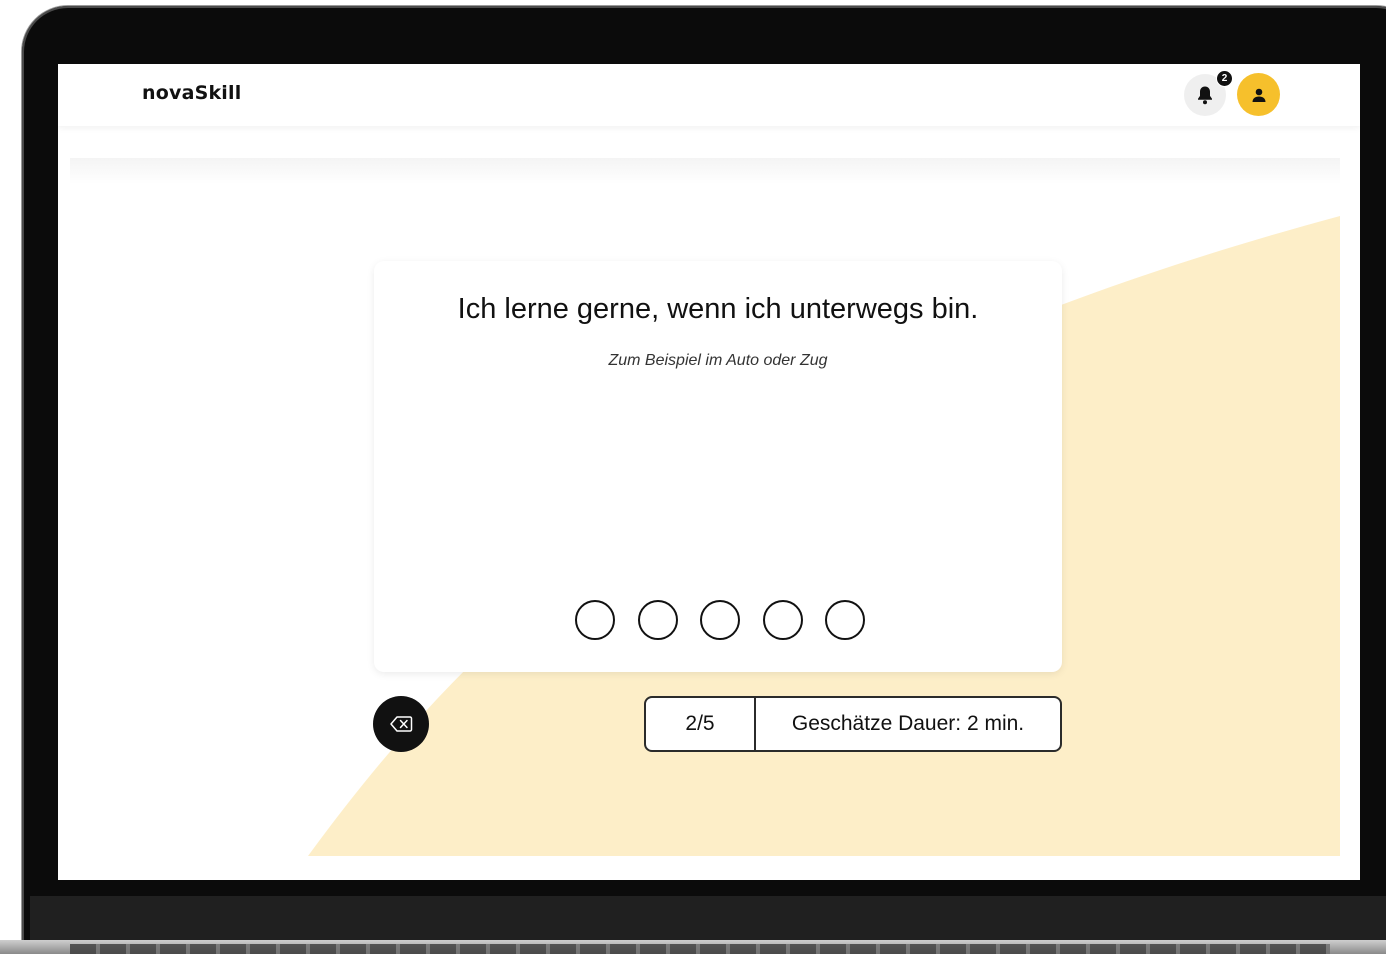  I want to click on backspace-icon, so click(401, 724).